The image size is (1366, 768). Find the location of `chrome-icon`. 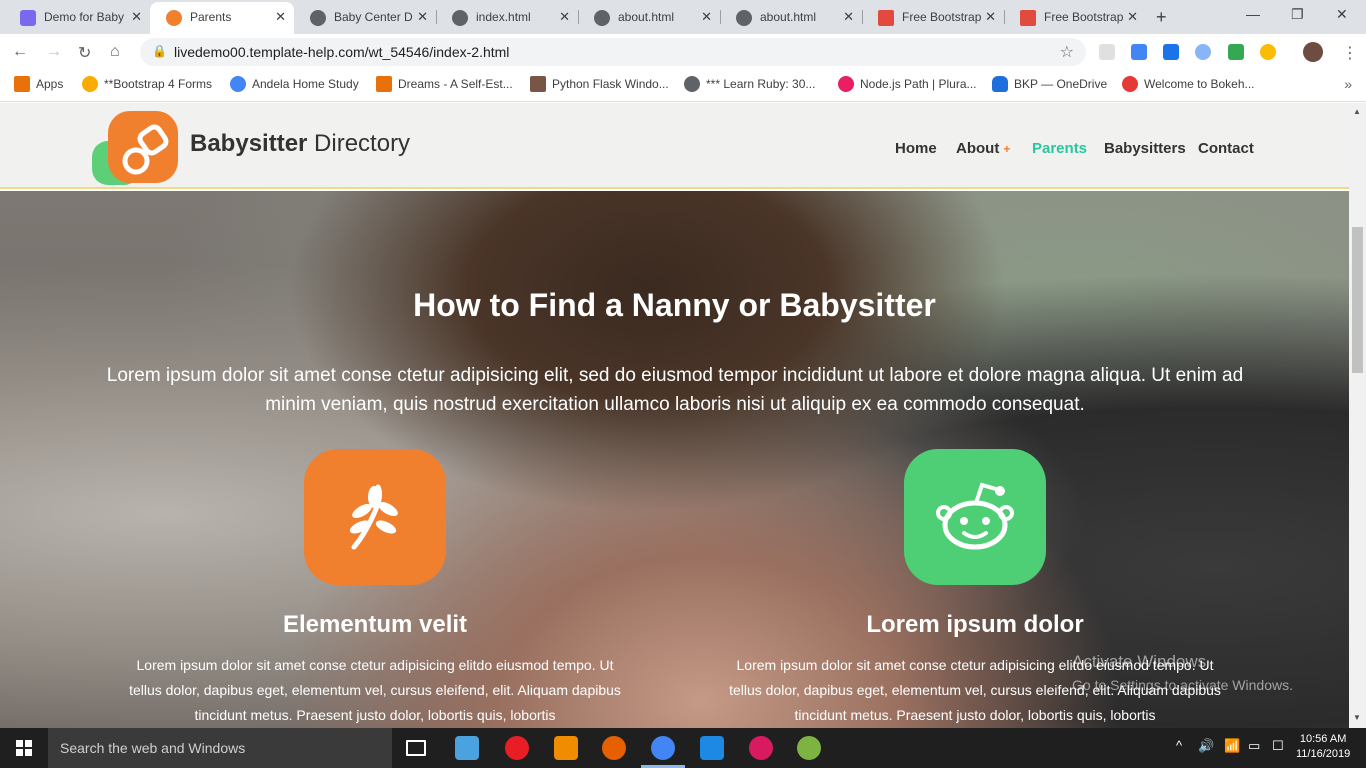

chrome-icon is located at coordinates (663, 748).